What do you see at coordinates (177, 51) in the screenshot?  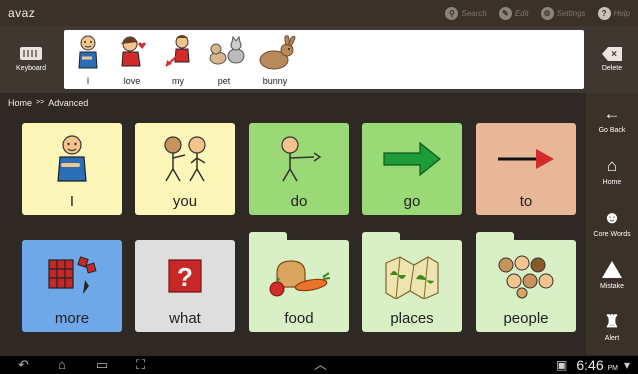 I see `my-icon` at bounding box center [177, 51].